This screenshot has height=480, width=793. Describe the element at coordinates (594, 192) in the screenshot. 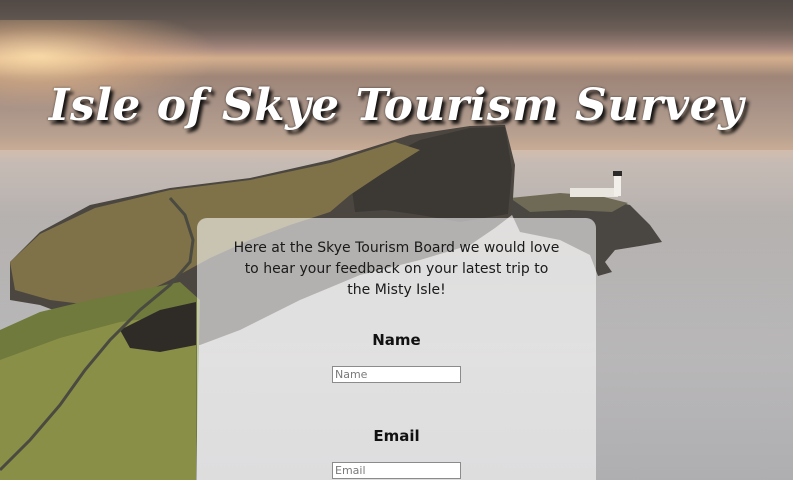

I see `lighthouse-building` at that location.